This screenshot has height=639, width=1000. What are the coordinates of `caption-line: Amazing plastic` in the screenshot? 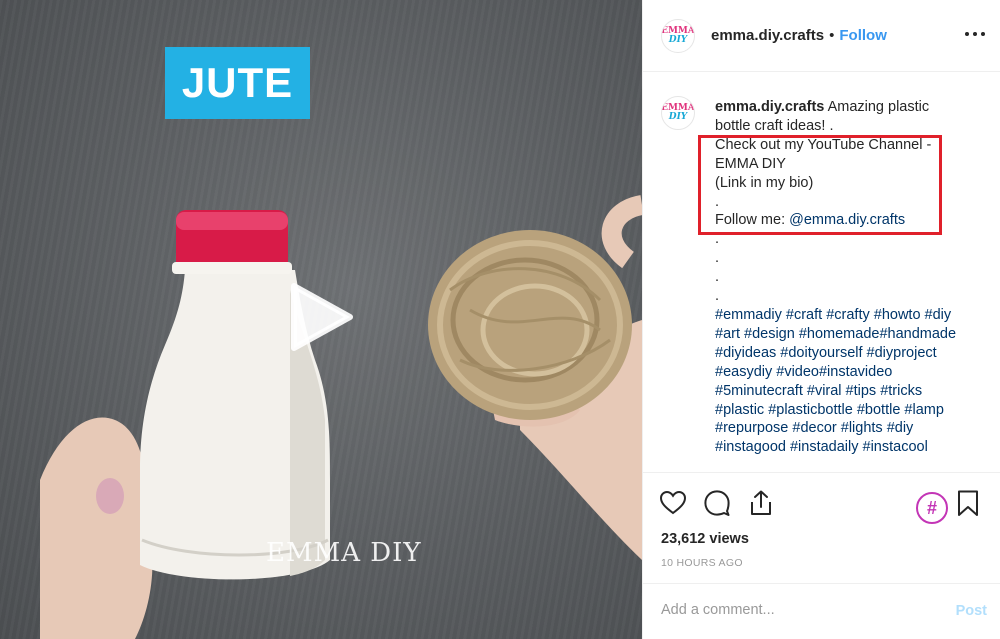 It's located at (878, 107).